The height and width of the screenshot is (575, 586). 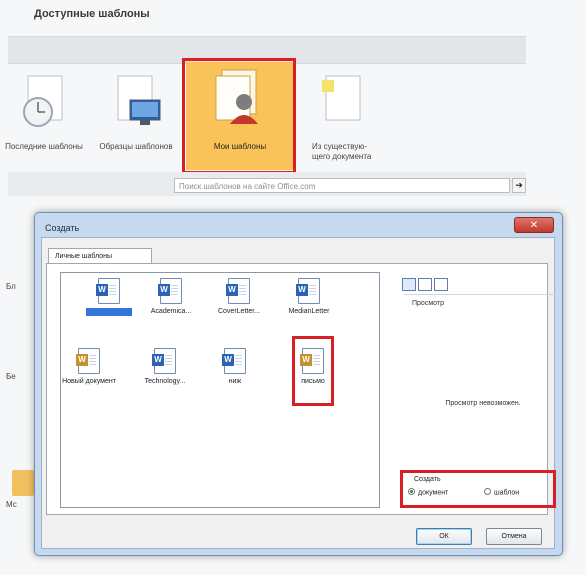 I want to click on word-template-icon: W, so click(x=88, y=361).